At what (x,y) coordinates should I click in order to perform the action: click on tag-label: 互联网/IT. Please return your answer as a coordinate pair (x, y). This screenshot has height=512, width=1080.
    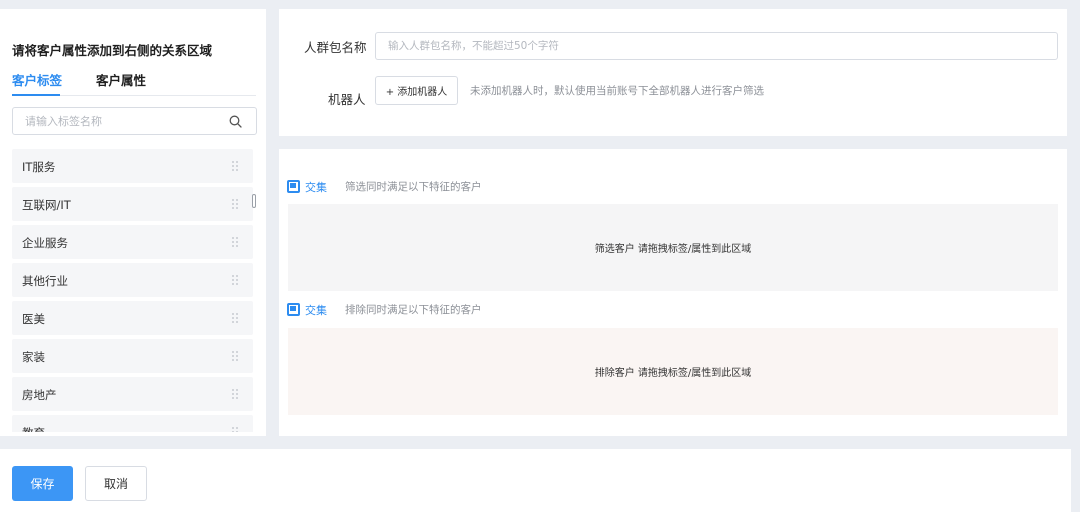
    Looking at the image, I should click on (46, 205).